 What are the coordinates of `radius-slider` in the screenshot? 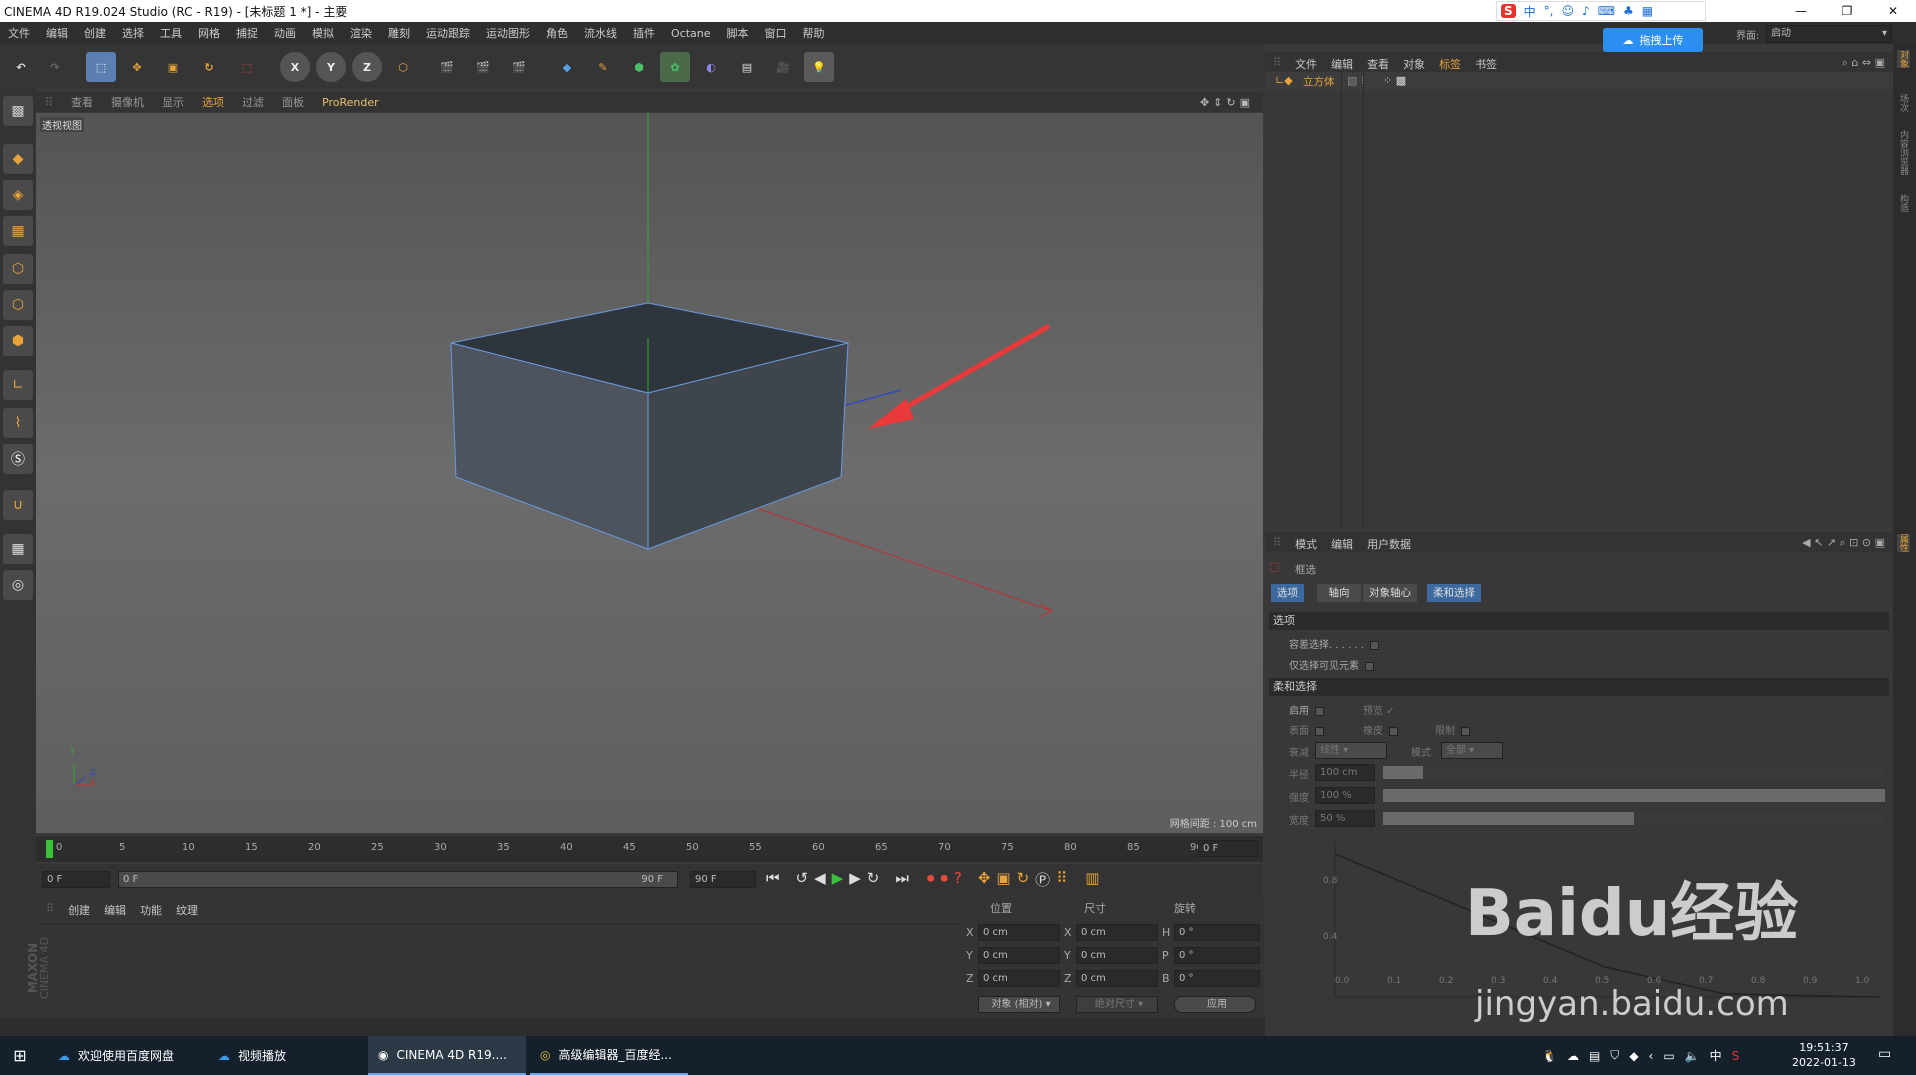 It's located at (1634, 772).